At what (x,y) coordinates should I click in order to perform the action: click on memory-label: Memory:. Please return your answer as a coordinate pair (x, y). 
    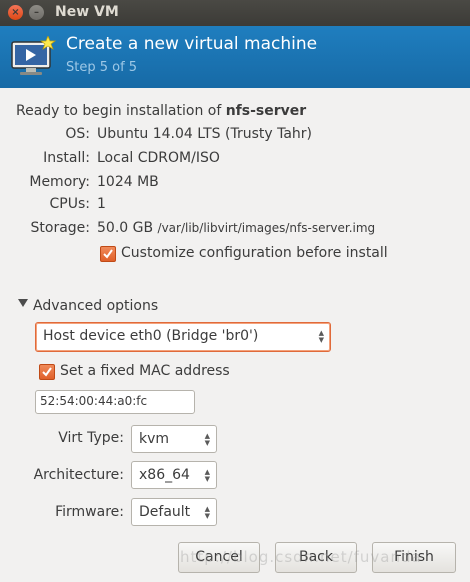
    Looking at the image, I should click on (59, 182).